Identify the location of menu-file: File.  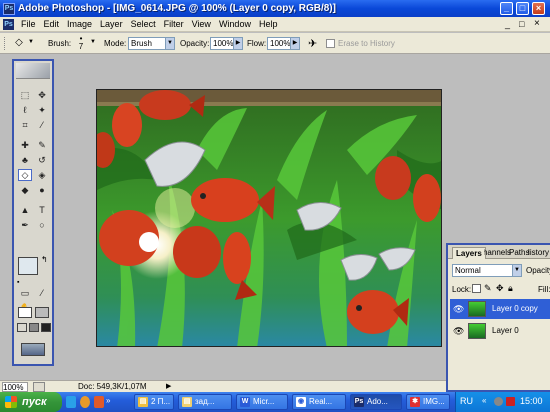
(28, 24).